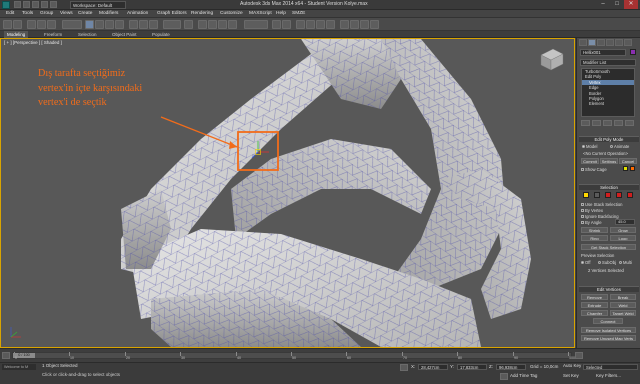 This screenshot has height=384, width=640. Describe the element at coordinates (256, 24) in the screenshot. I see `named-selection-dropdown` at that location.